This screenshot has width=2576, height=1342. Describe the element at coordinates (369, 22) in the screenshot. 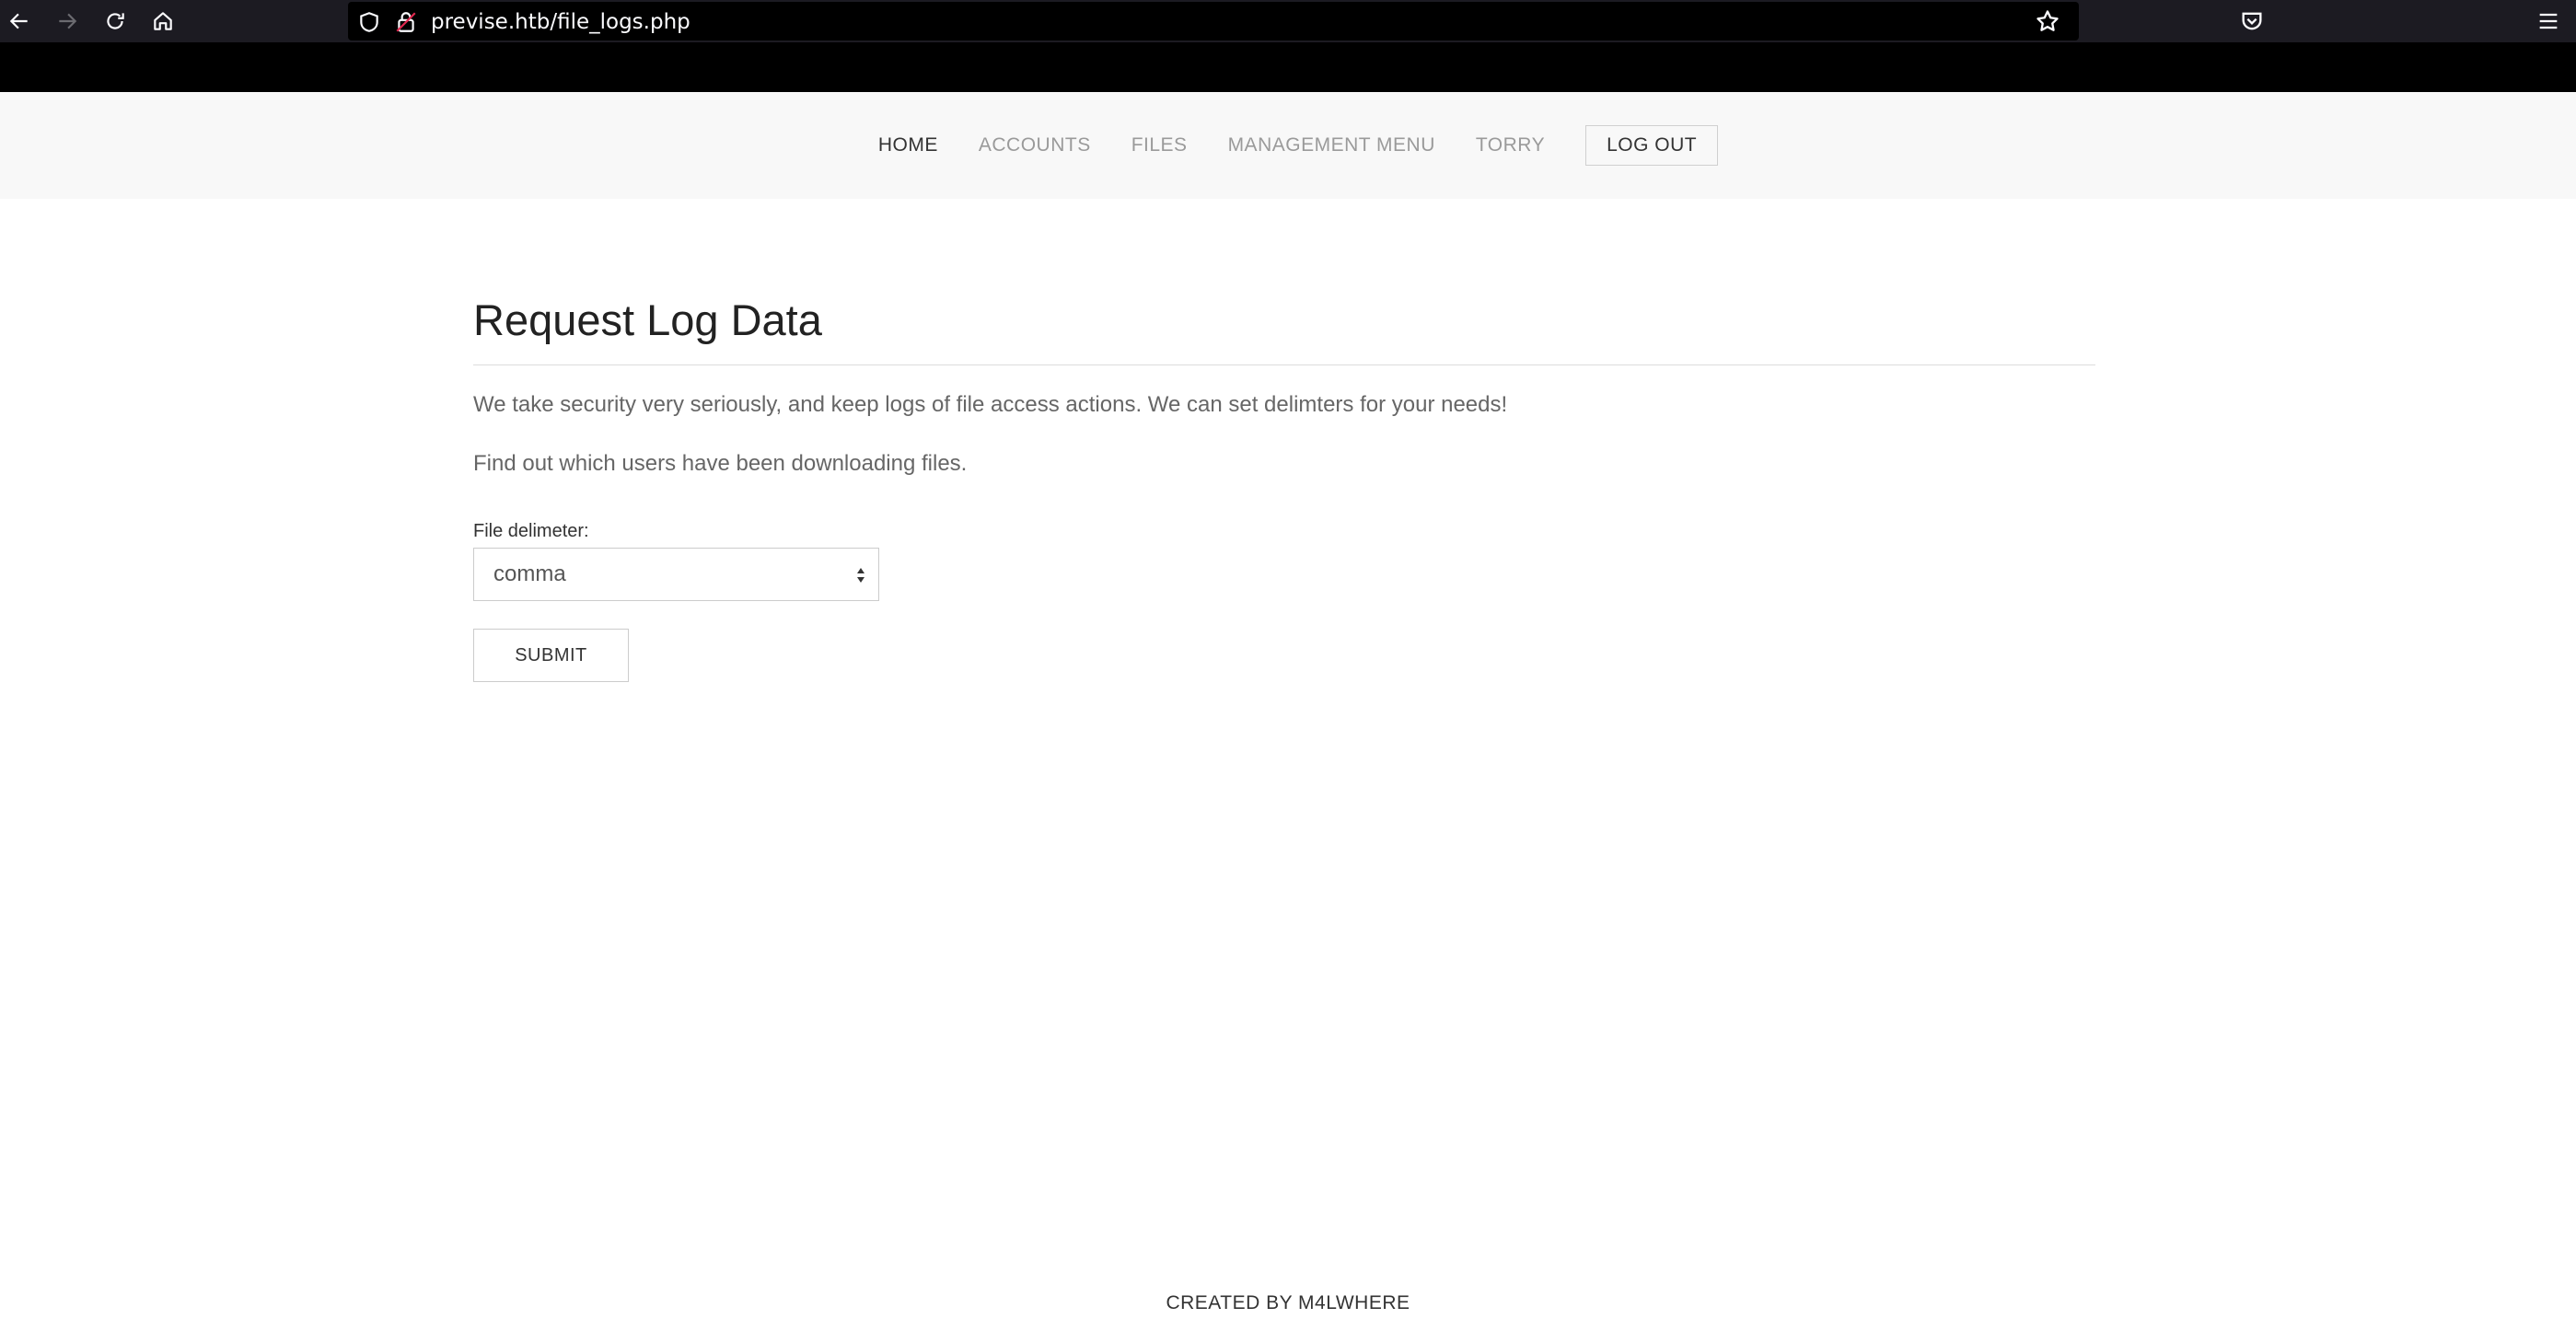

I see `shield-icon` at that location.